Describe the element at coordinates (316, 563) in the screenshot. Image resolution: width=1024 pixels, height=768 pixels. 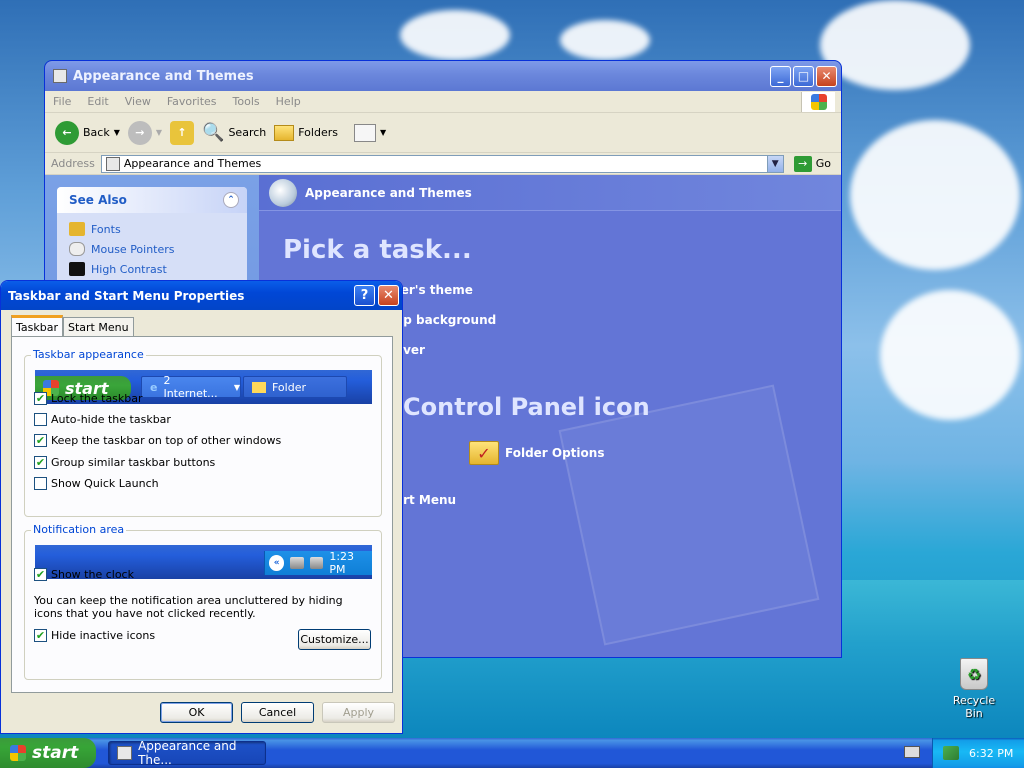
I see `tray-volume-icon` at that location.